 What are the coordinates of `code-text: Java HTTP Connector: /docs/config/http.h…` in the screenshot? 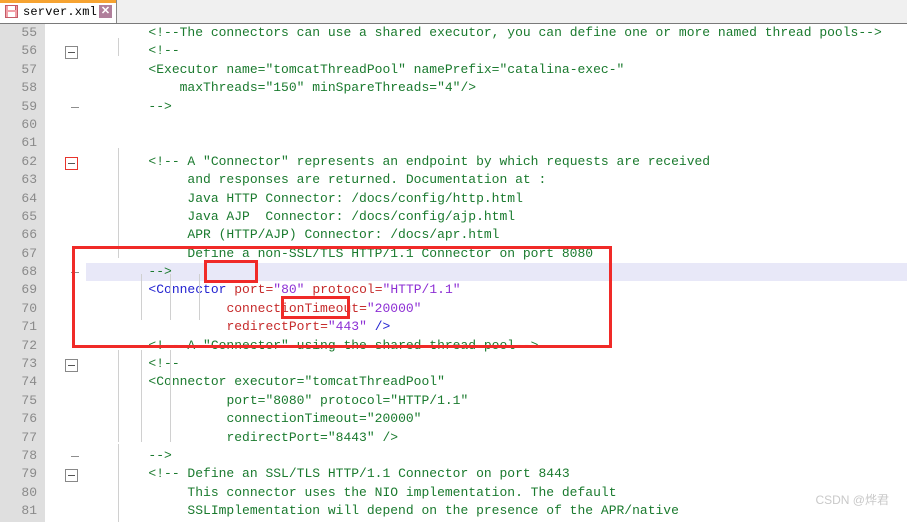 It's located at (496, 199).